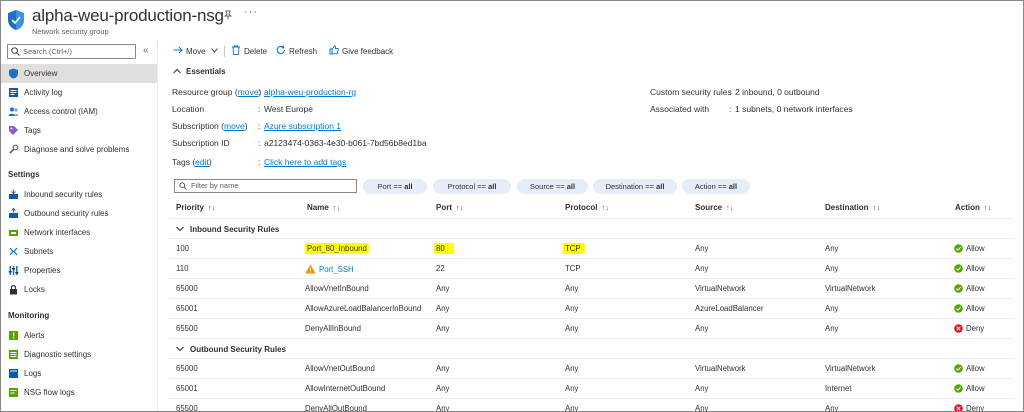 The width and height of the screenshot is (1024, 412). What do you see at coordinates (591, 248) in the screenshot?
I see `table-row: 100 Port_80_Inbound 80 TCP Any Any Allow` at bounding box center [591, 248].